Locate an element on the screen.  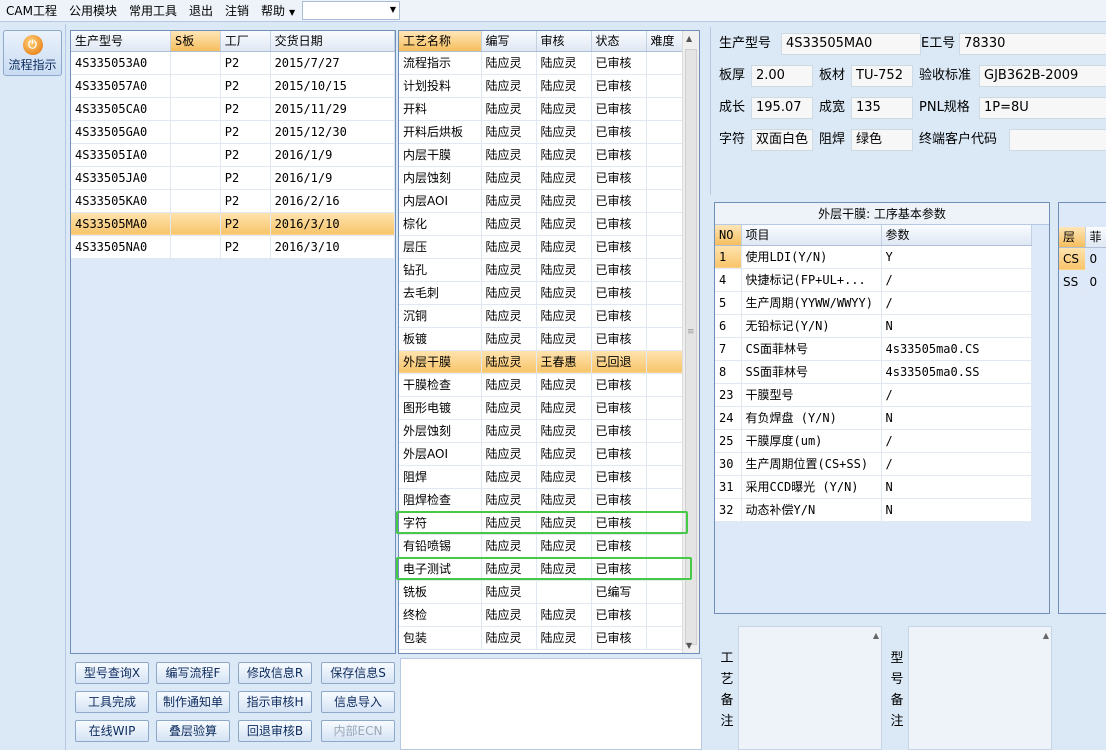
table-row: 外层蚀刻 陆应灵 陆应灵 已审核 is located at coordinates (541, 431).